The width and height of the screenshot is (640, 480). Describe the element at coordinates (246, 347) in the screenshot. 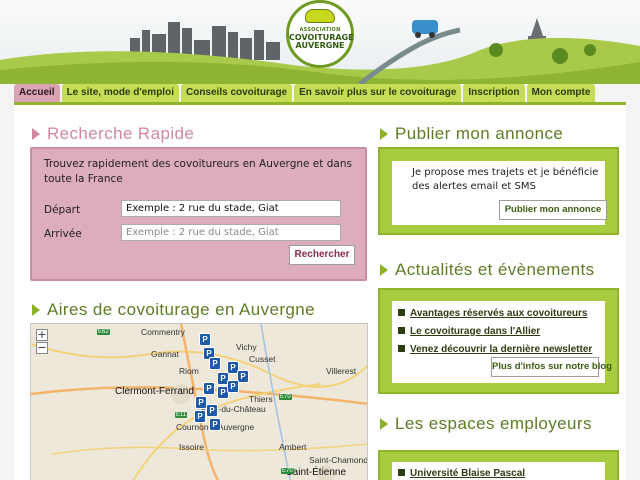

I see `map-label-vichy: Vichy` at that location.